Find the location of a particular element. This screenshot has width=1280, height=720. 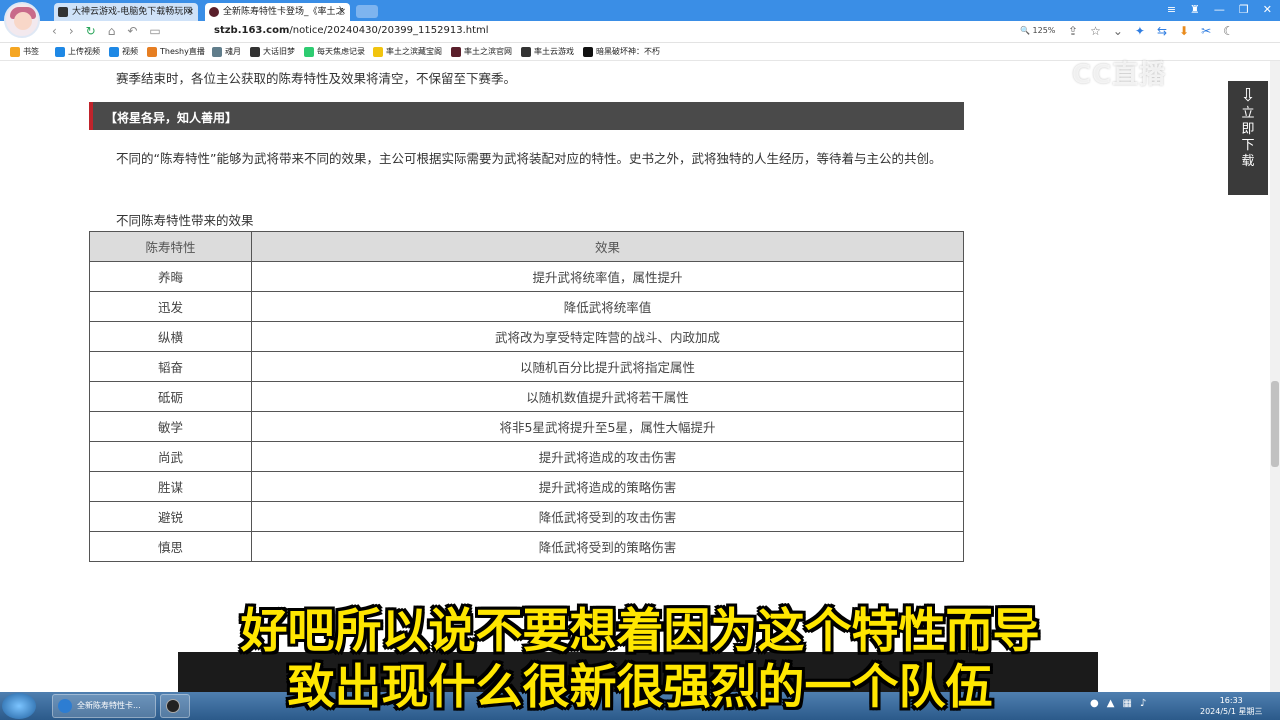

download-char: 即 is located at coordinates (1248, 129).